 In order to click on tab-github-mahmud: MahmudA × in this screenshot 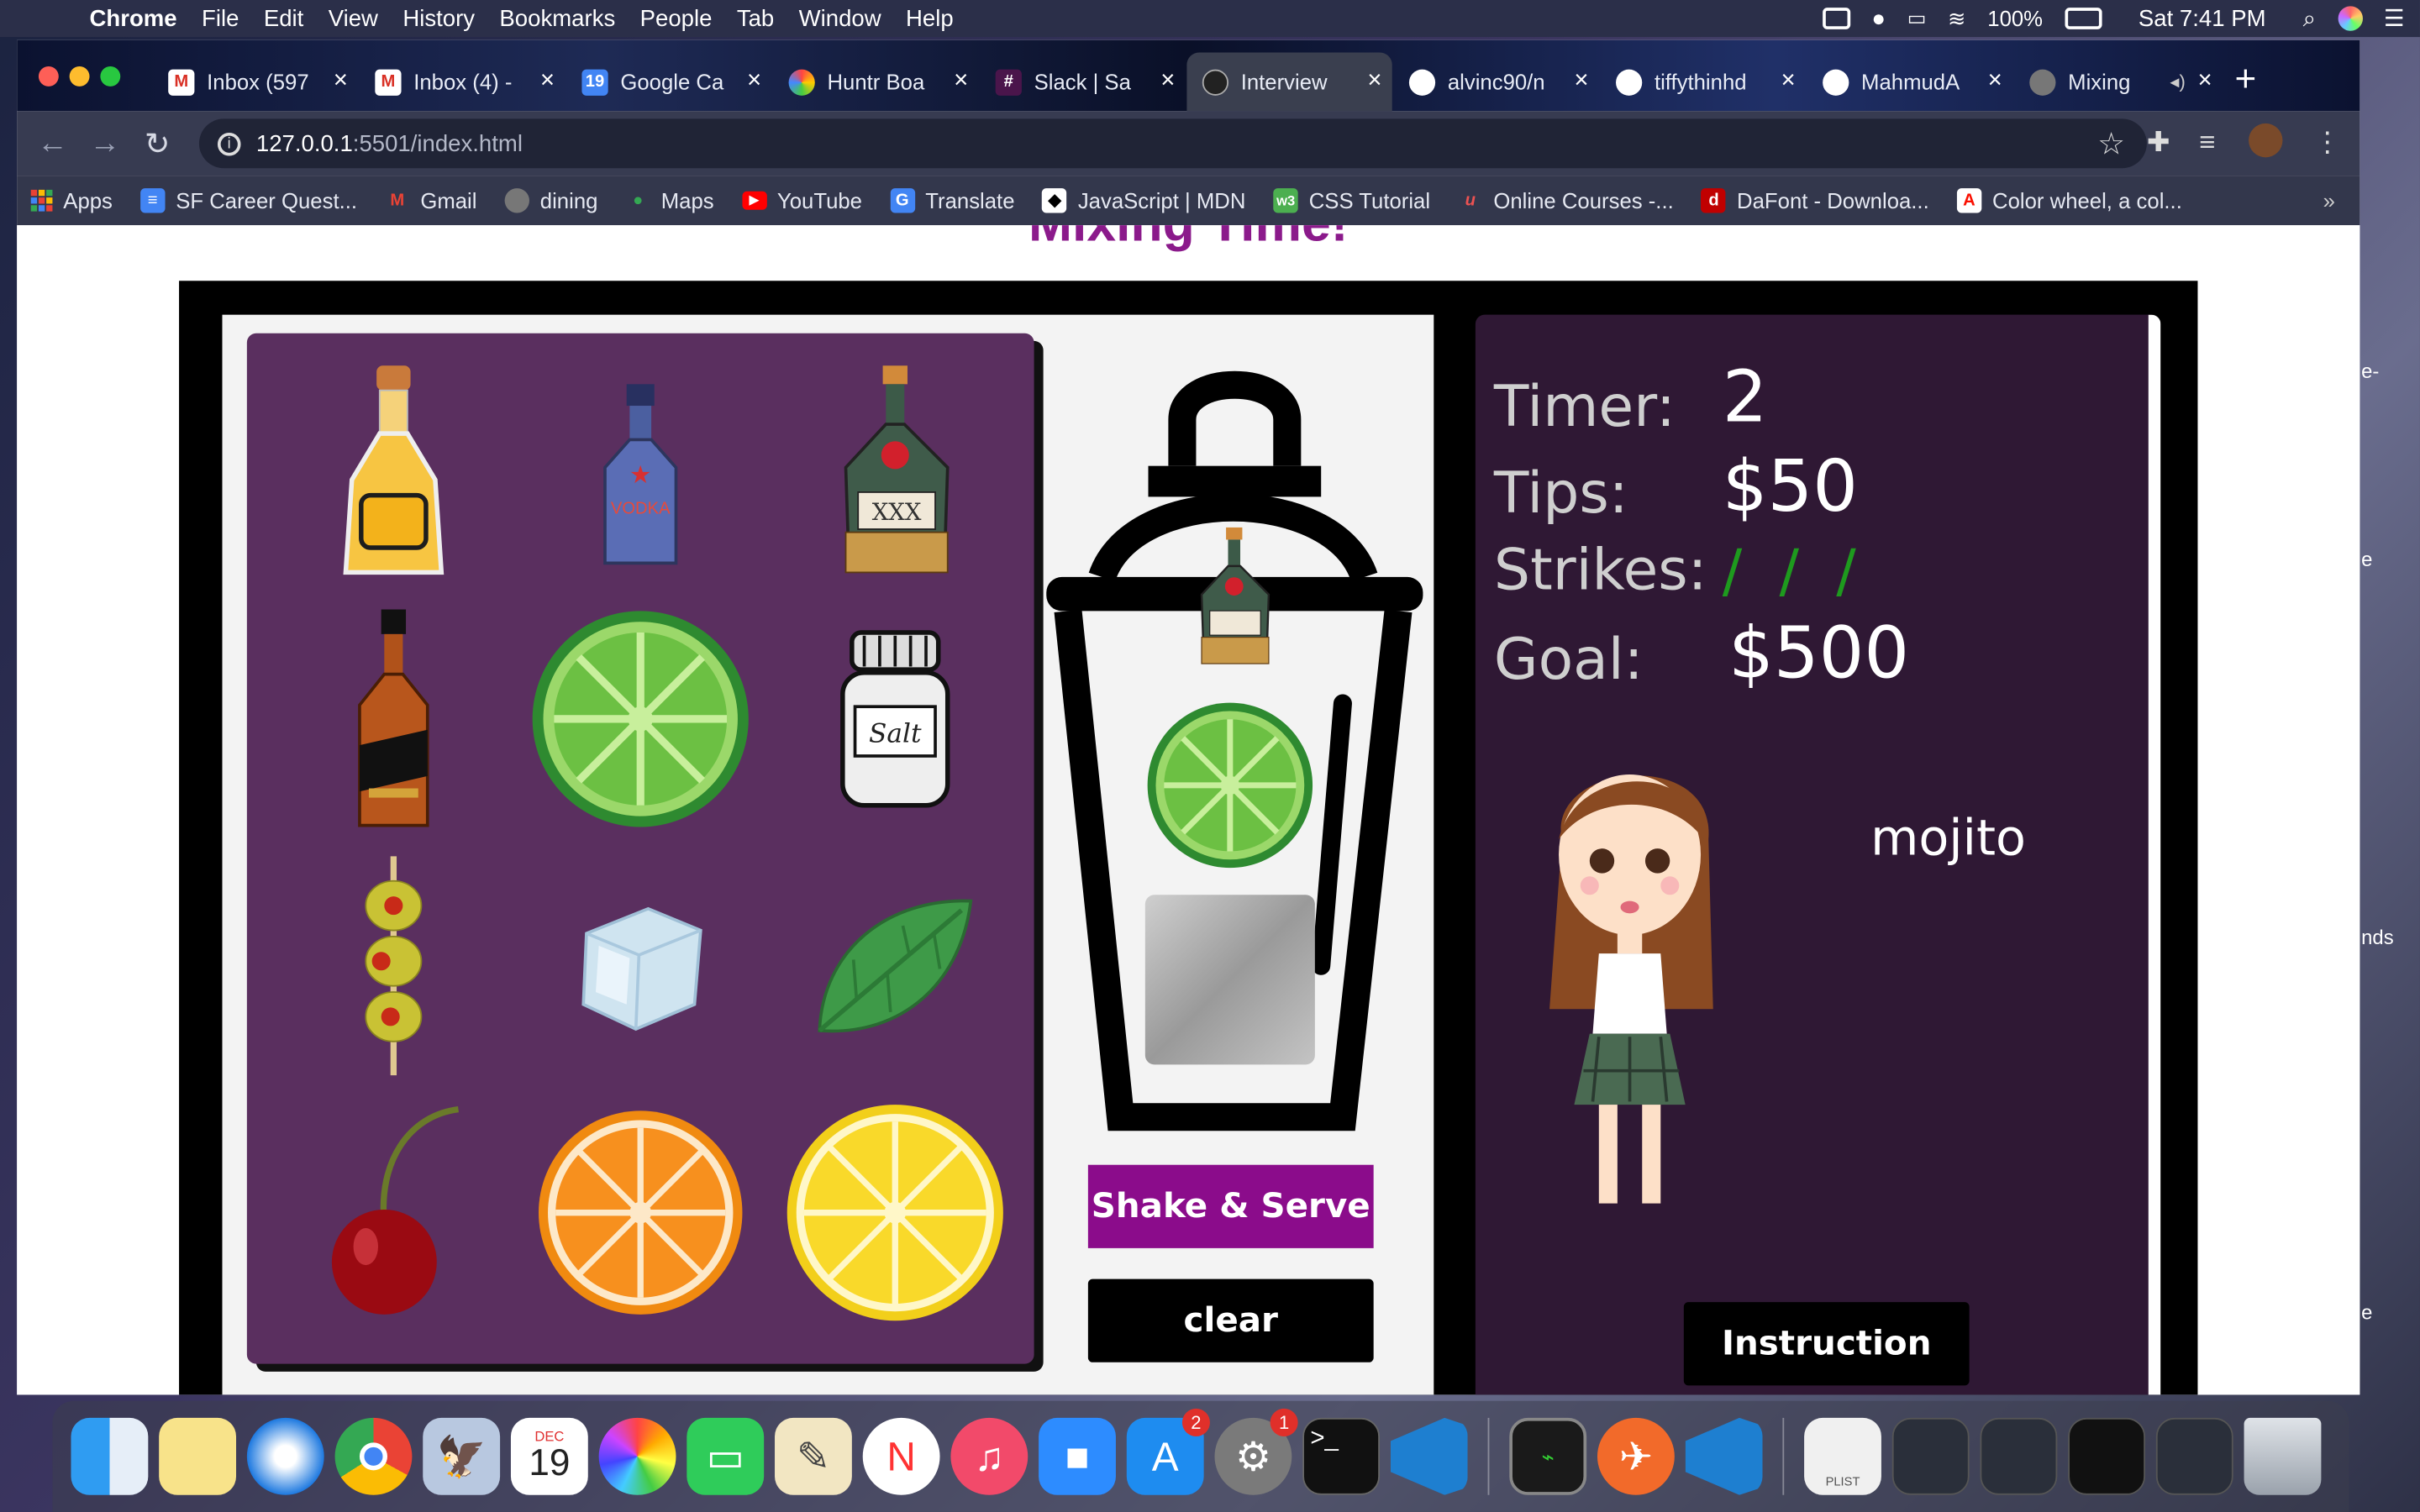, I will do `click(1910, 81)`.